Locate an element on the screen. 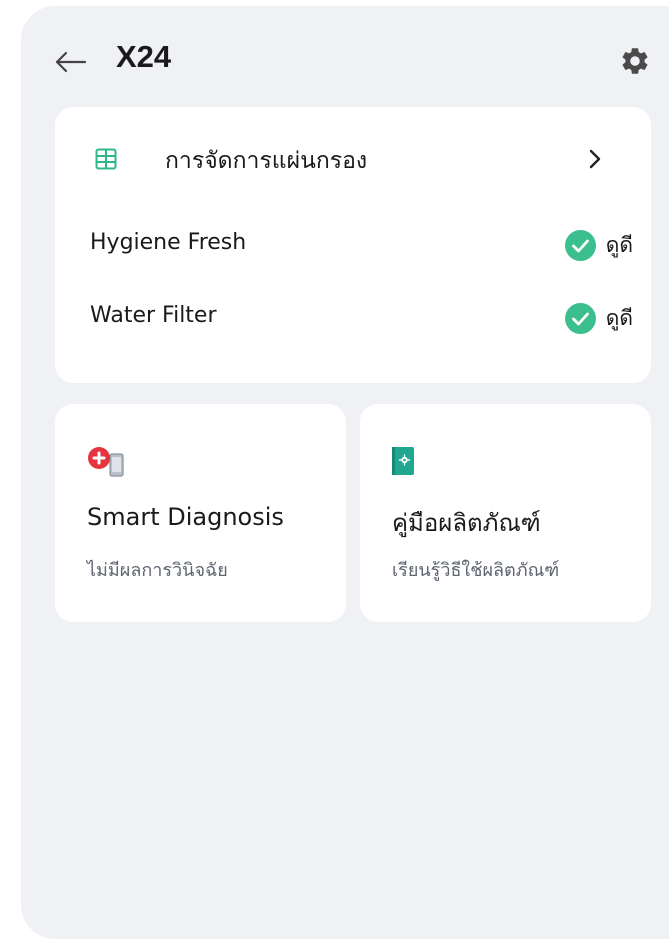 The height and width of the screenshot is (939, 669). filter-row-water-filter: Water Filter ดูดี is located at coordinates (353, 318).